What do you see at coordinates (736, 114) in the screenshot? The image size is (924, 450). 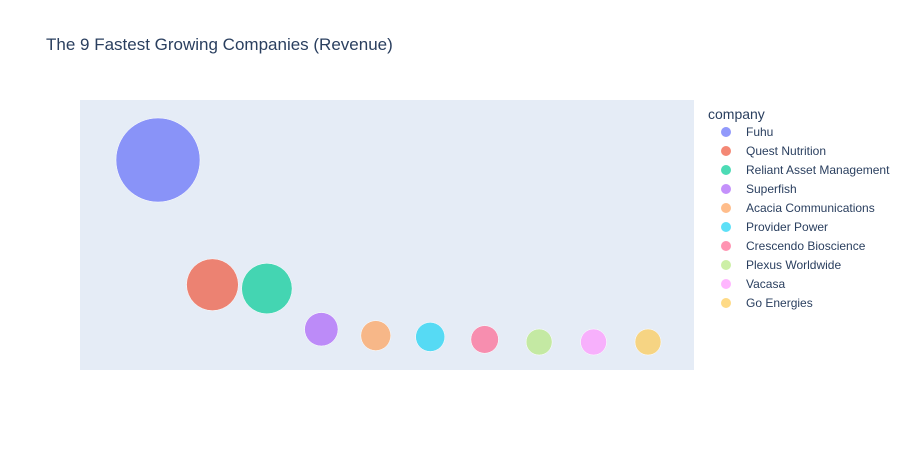 I see `legend-title: company` at bounding box center [736, 114].